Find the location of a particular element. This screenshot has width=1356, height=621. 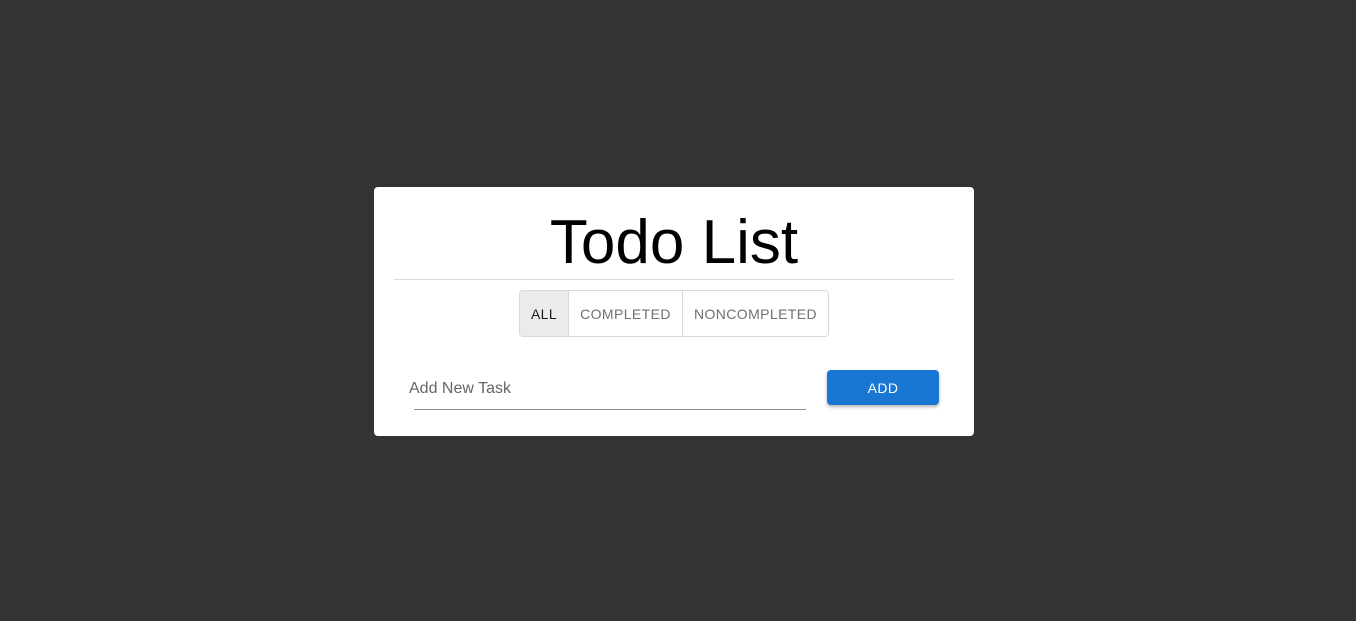

page-title: Todo List is located at coordinates (674, 242).